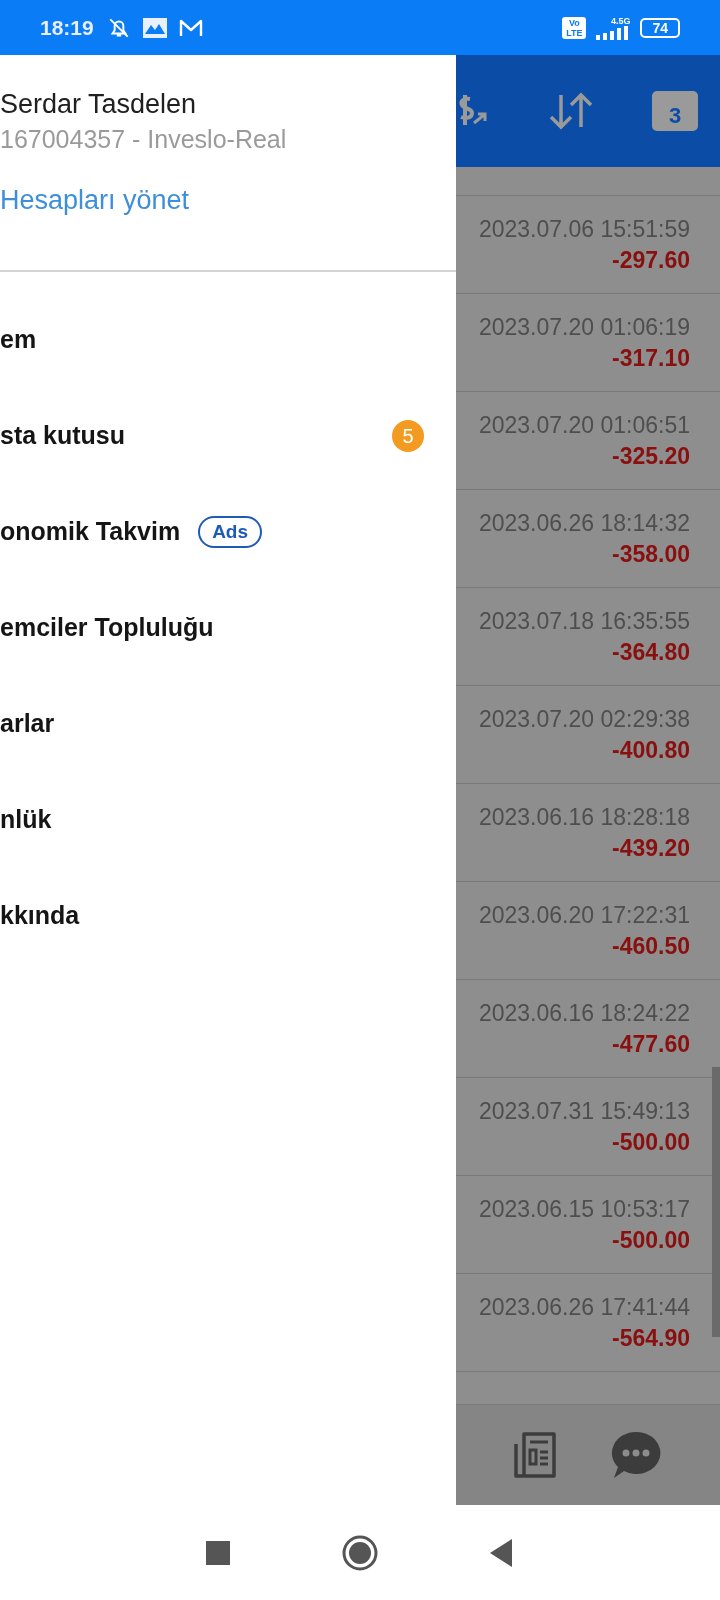  I want to click on chat-icon, so click(636, 1455).